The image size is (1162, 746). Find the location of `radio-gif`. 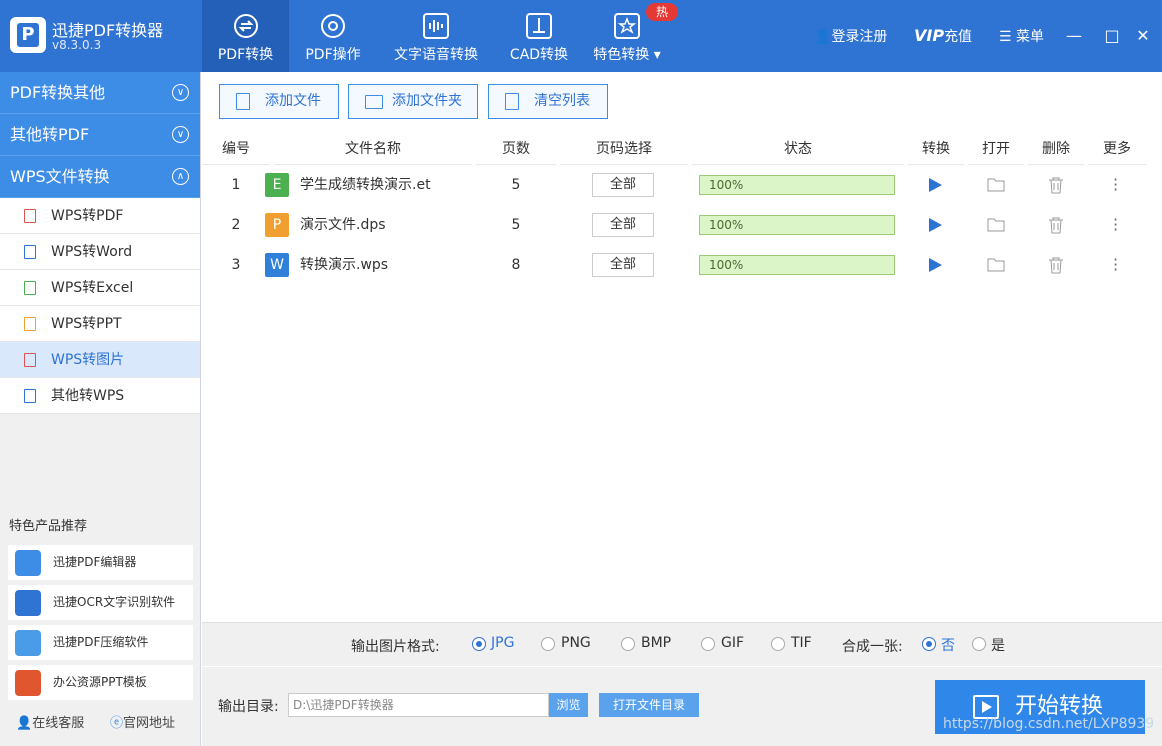

radio-gif is located at coordinates (708, 644).